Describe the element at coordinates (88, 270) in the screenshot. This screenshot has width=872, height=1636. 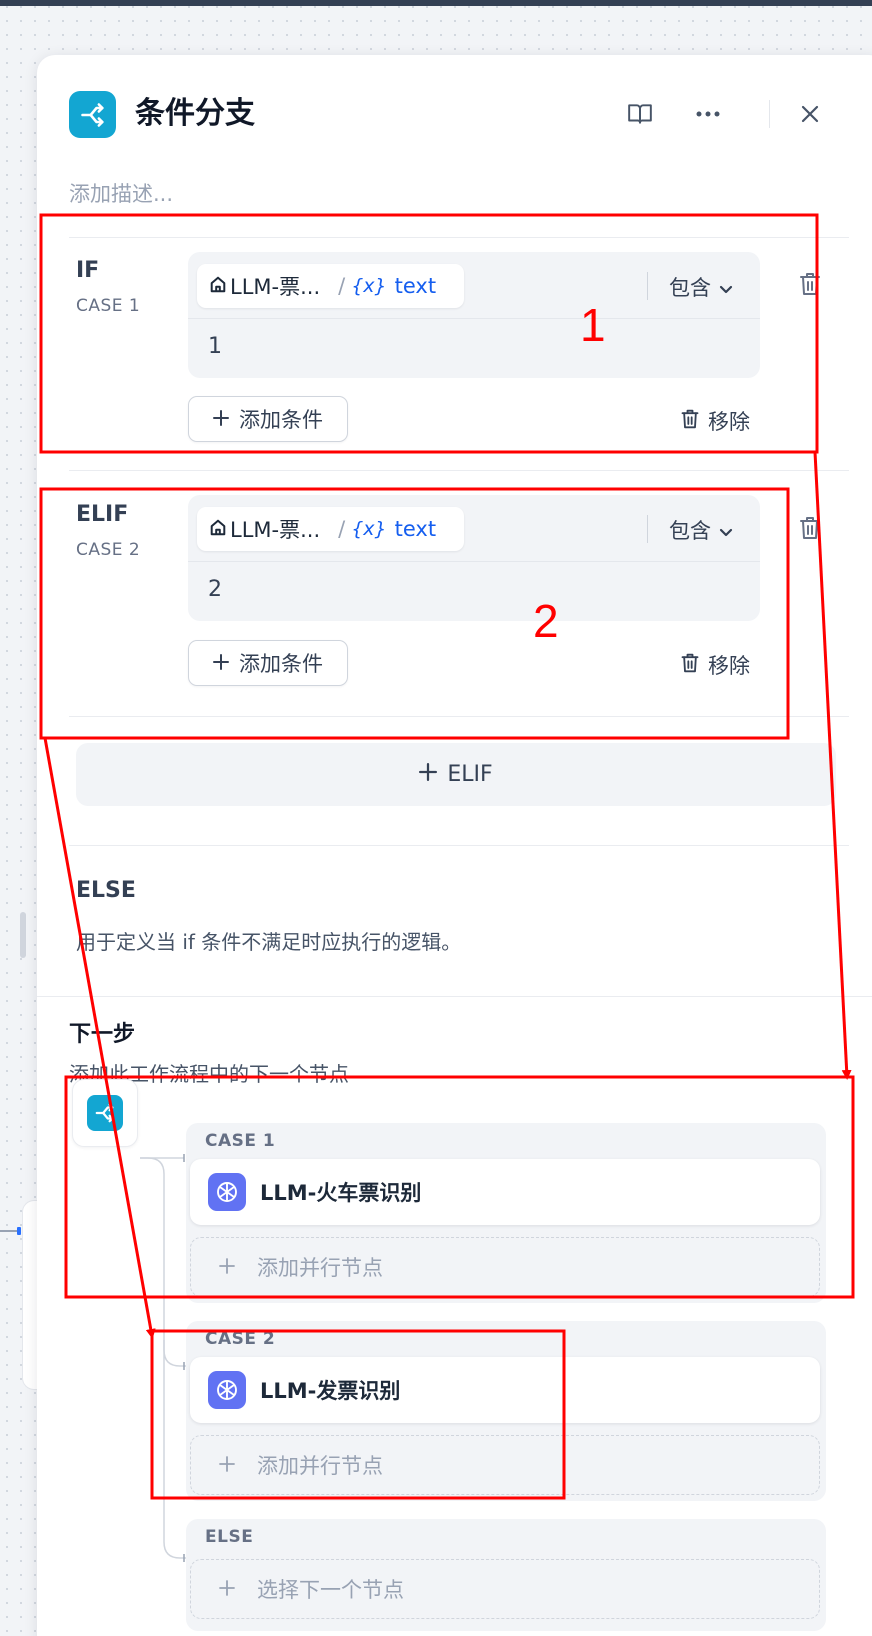
I see `case-label: IF` at that location.